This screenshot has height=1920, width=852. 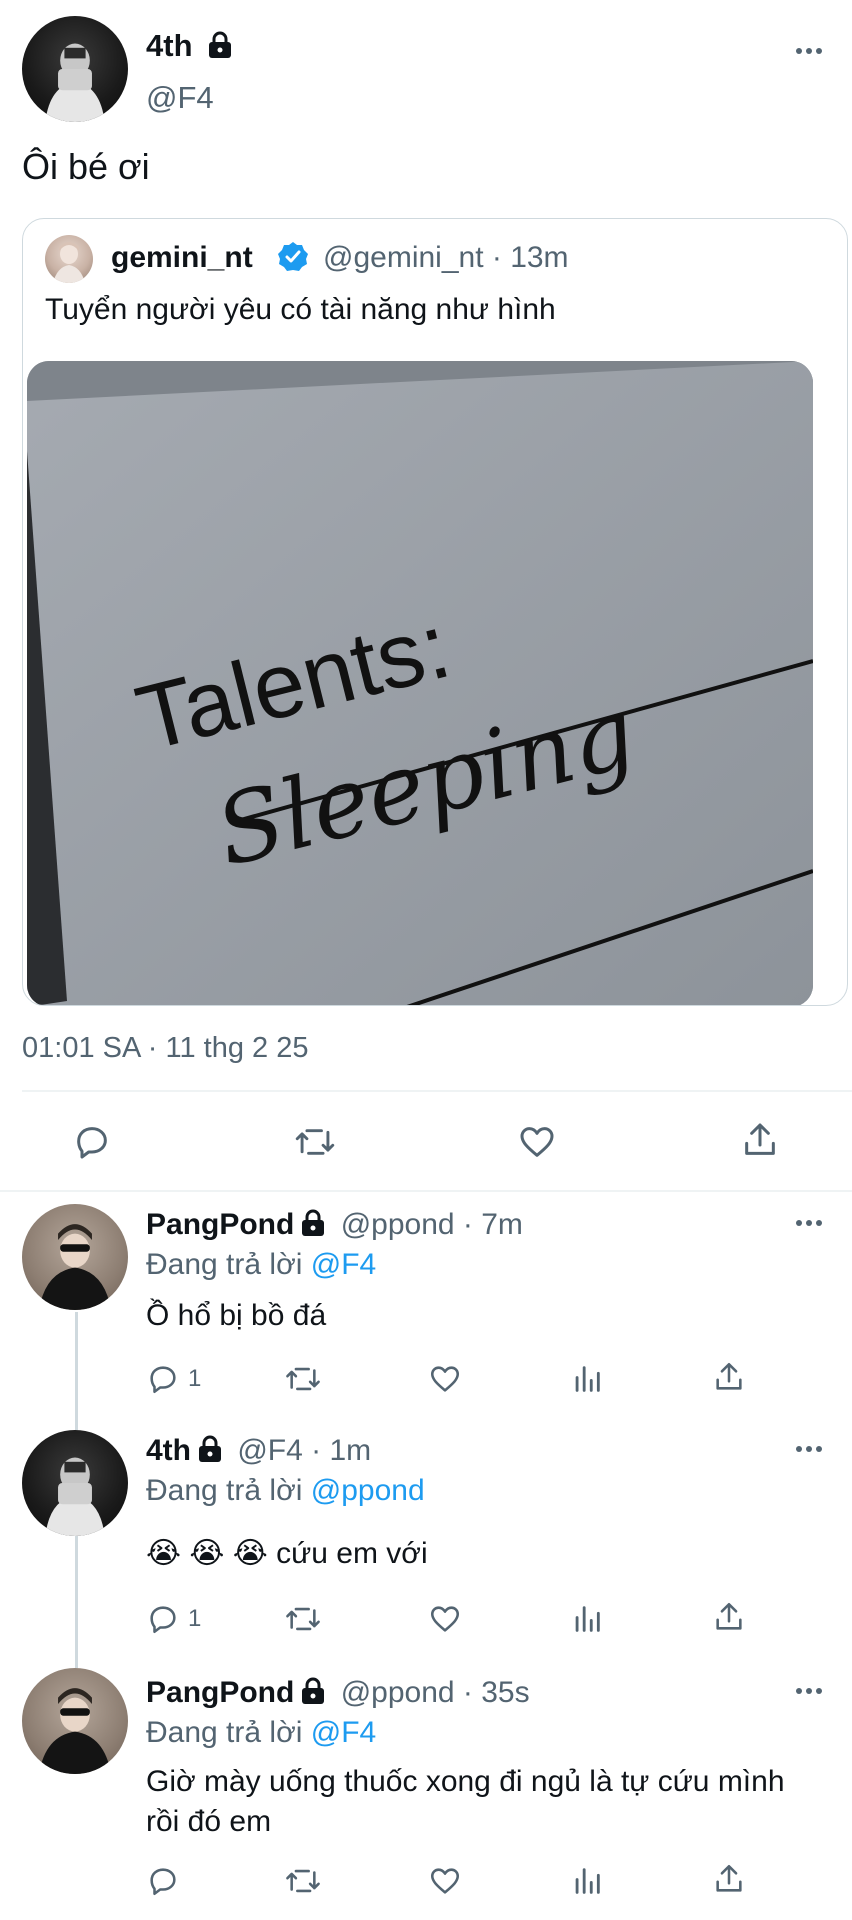 I want to click on quoted-author-handle: @gemini_nt · 13m, so click(x=446, y=258).